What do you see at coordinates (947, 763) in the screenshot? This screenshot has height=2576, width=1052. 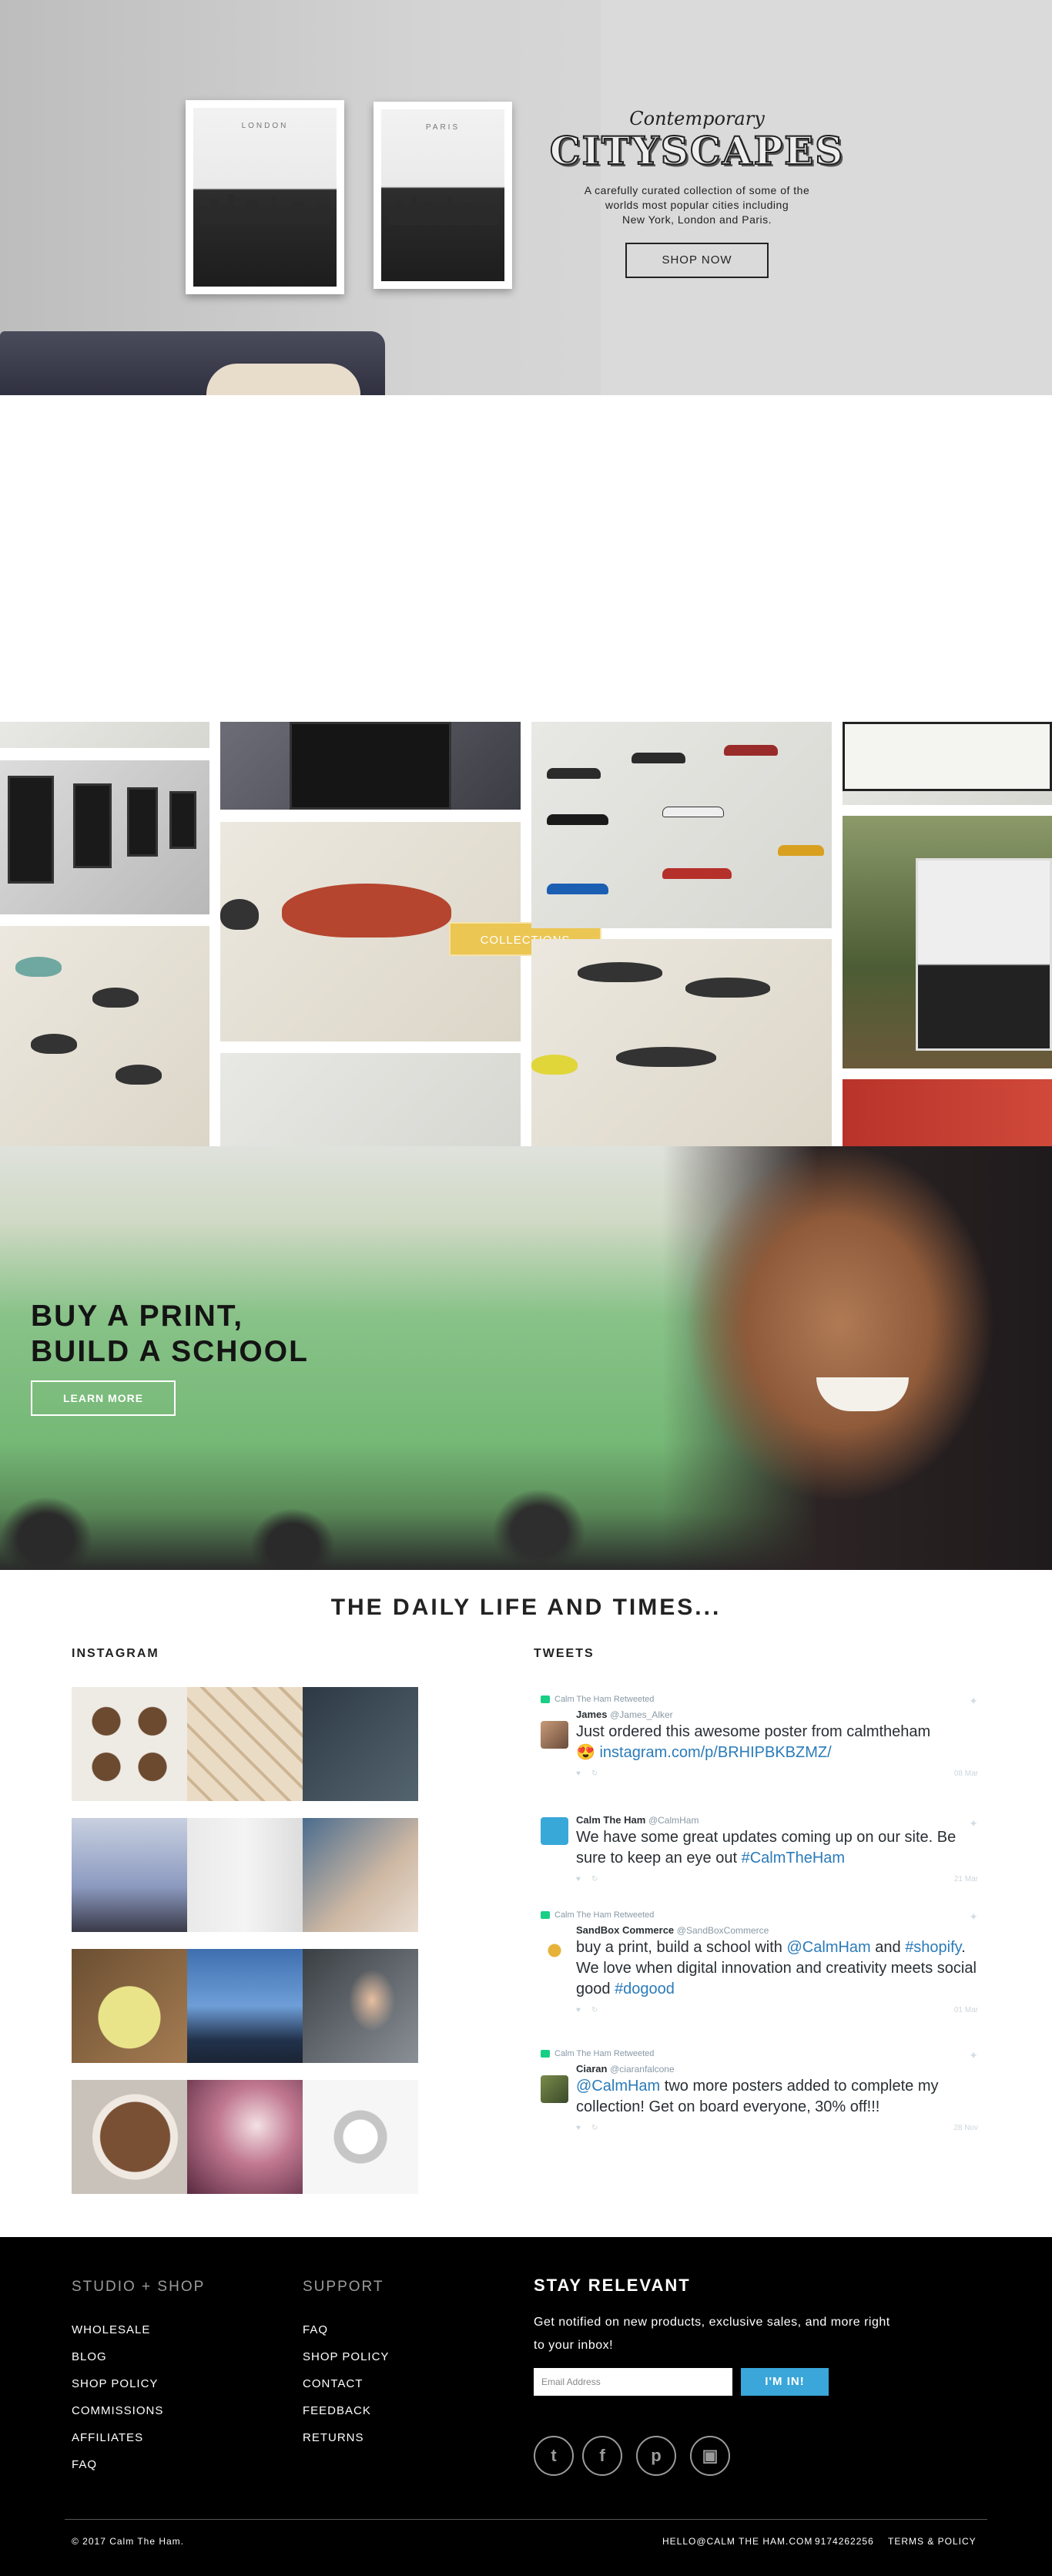 I see `collage-tile-car-poster` at bounding box center [947, 763].